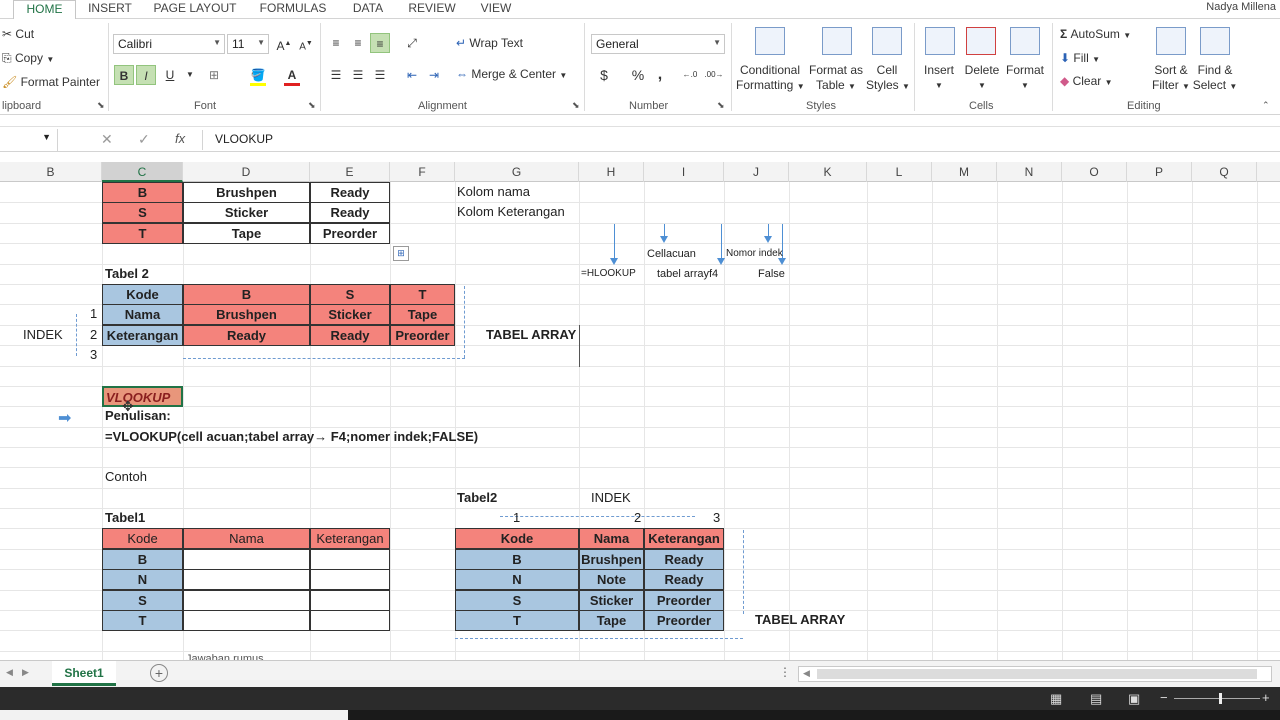 The width and height of the screenshot is (1280, 720). Describe the element at coordinates (350, 233) in the screenshot. I see `t1-ket: Preorder` at that location.